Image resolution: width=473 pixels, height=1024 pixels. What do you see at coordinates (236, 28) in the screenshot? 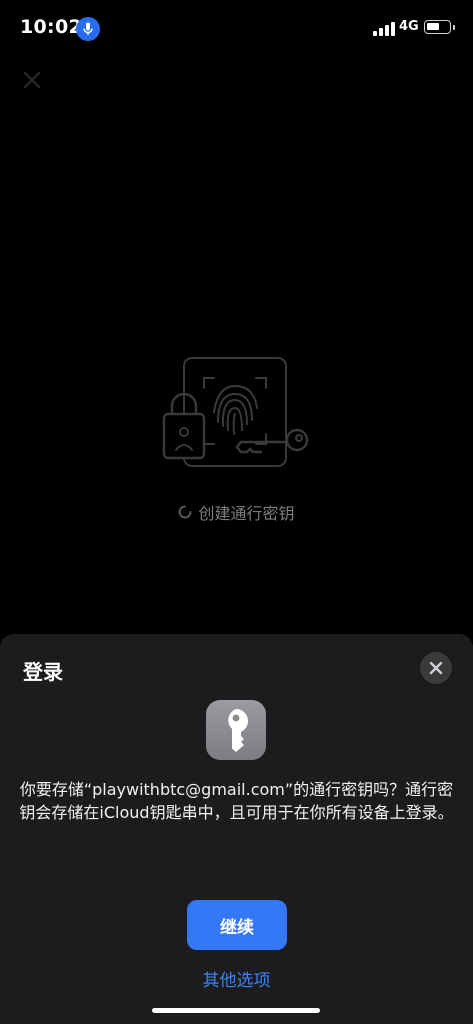
I see `status-bar: 10:02 4G` at bounding box center [236, 28].